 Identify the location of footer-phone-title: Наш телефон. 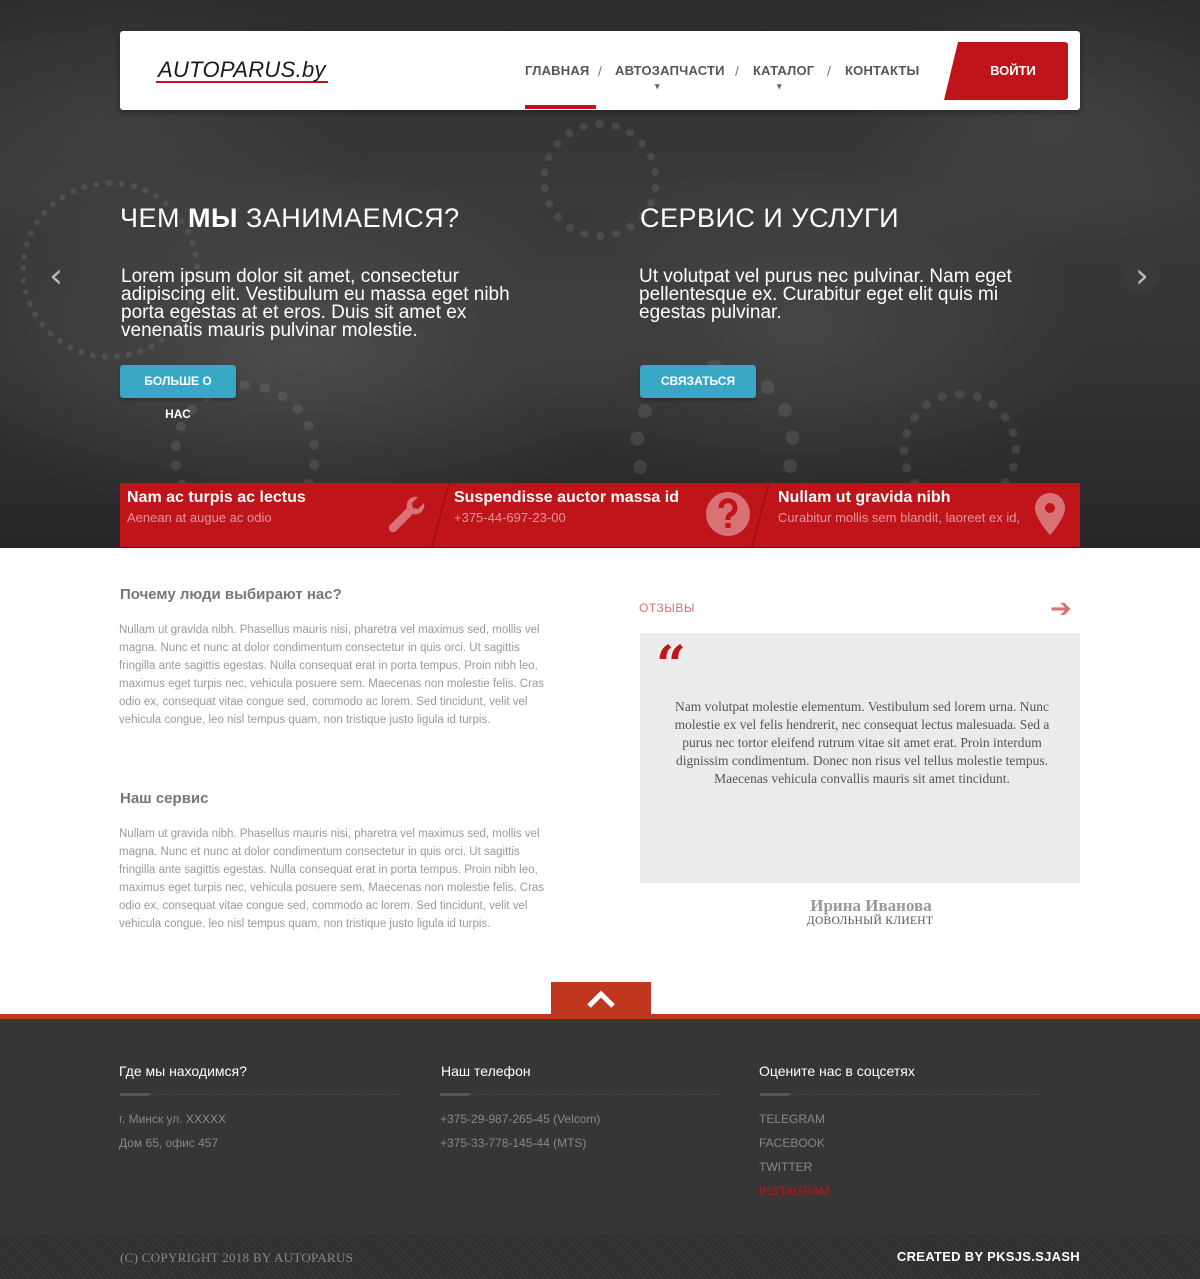
(486, 1071).